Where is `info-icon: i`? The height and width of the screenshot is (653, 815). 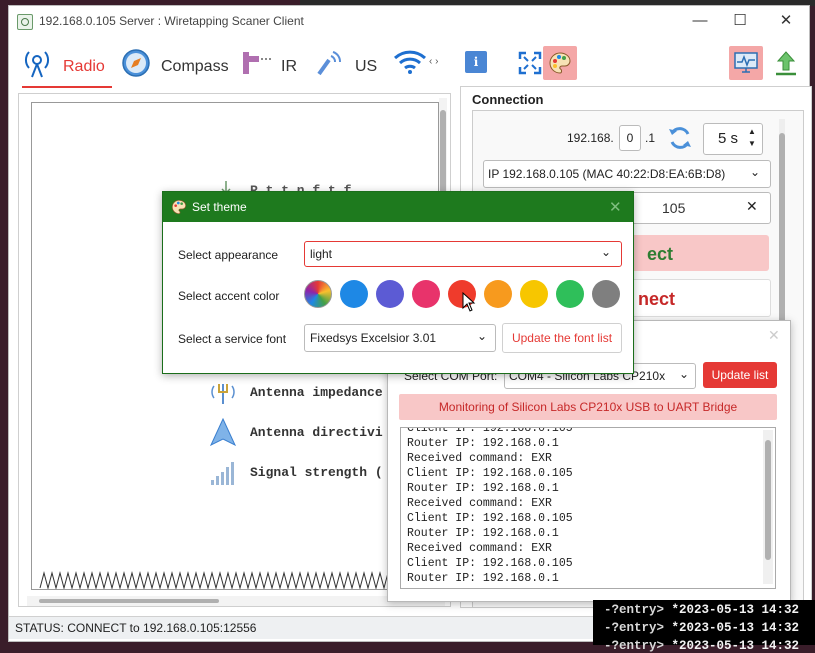 info-icon: i is located at coordinates (476, 62).